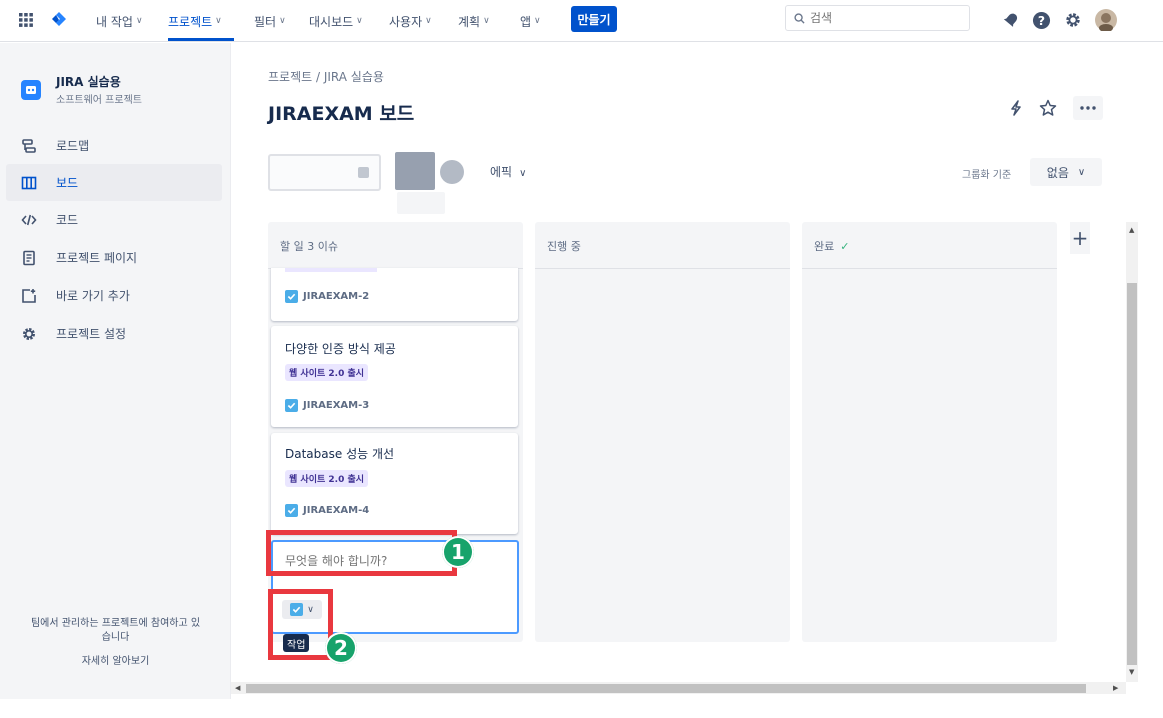 The image size is (1163, 718). Describe the element at coordinates (394, 483) in the screenshot. I see `issue-card: Database 성능 개선 웹 사이트 2.0 출시 JIRAEXAM-4` at that location.